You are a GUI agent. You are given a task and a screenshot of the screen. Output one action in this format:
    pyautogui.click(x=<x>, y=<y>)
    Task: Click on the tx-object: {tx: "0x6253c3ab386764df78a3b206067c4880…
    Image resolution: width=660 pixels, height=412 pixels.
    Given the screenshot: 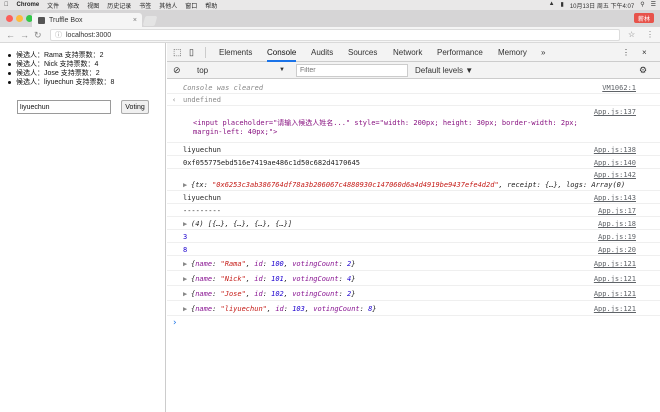 What is the action you would take?
    pyautogui.click(x=408, y=185)
    